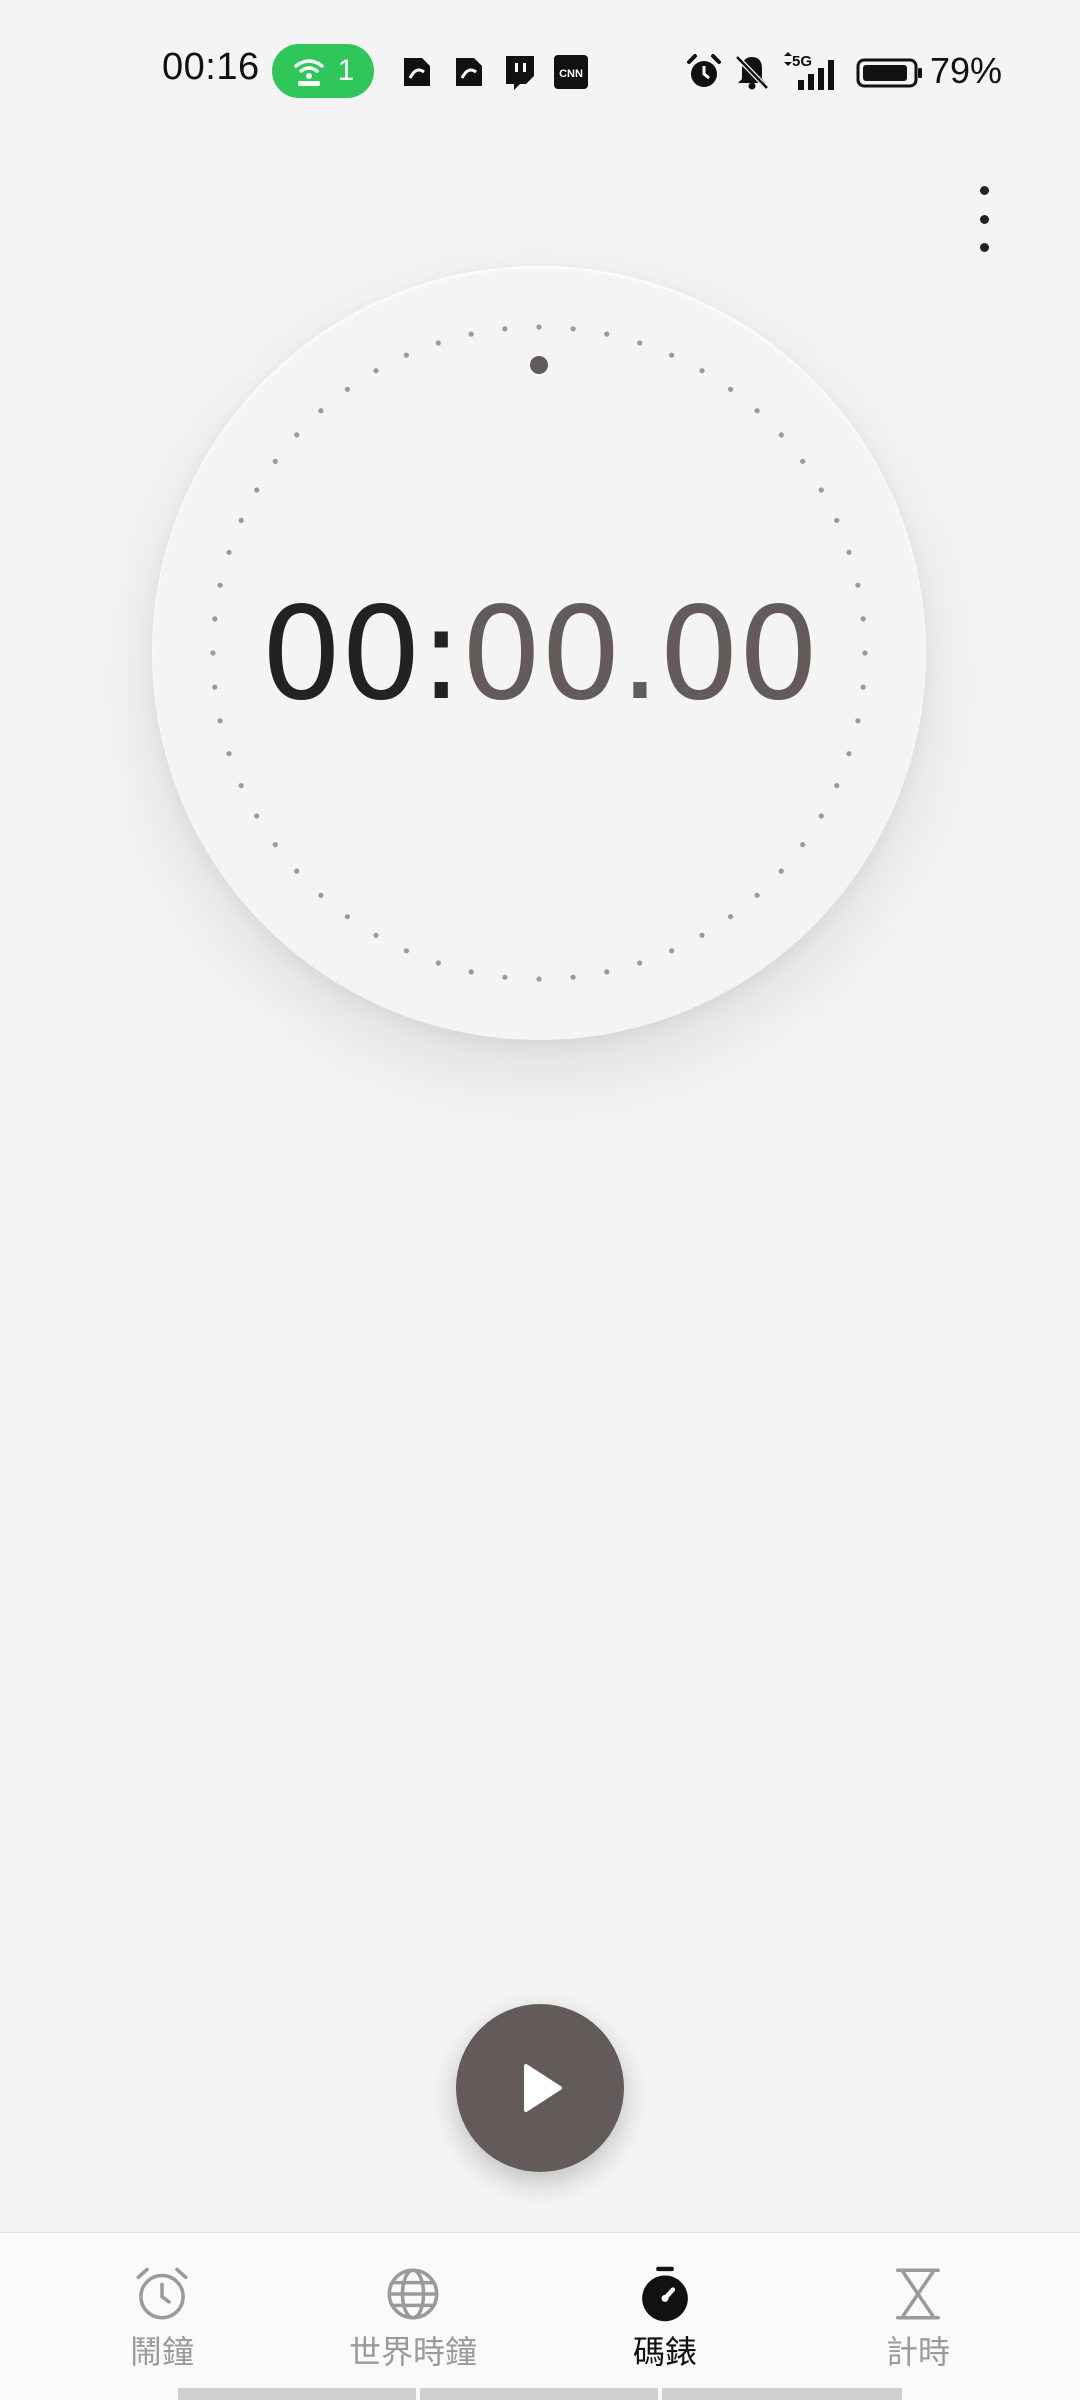 This screenshot has height=2400, width=1080. I want to click on battery-percent: 79%, so click(966, 70).